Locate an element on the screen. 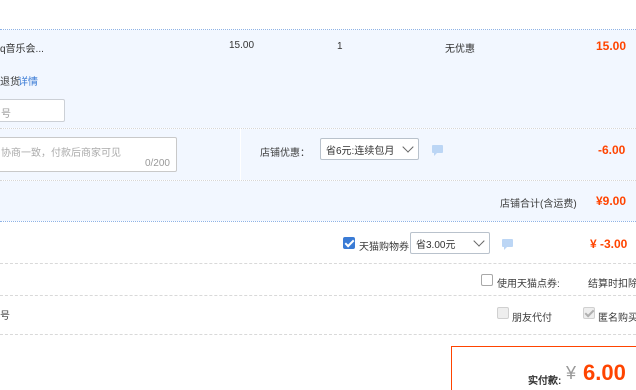  payment-label: 实付款: is located at coordinates (545, 381).